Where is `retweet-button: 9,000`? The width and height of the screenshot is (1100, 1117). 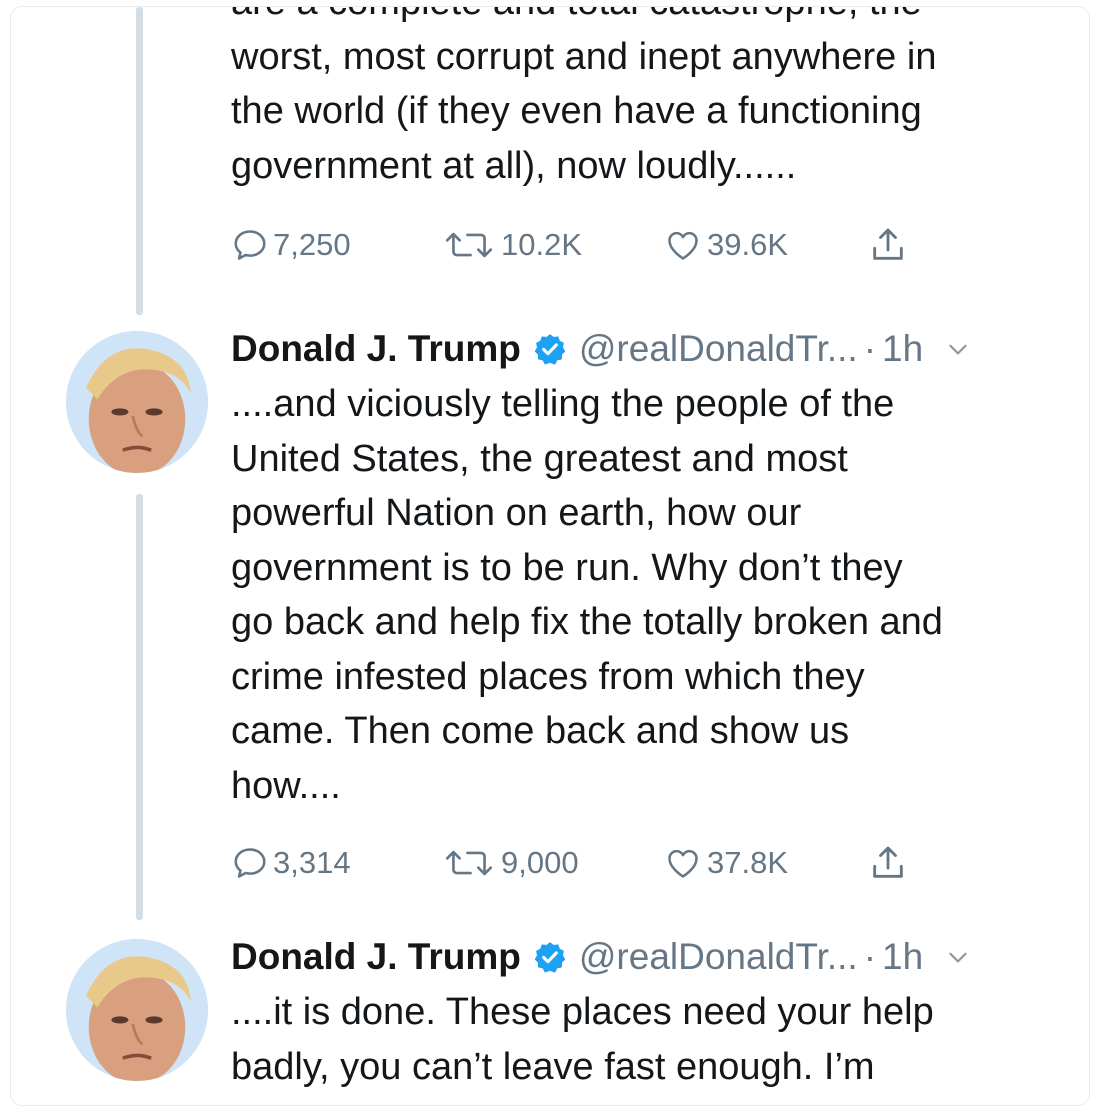 retweet-button: 9,000 is located at coordinates (552, 863).